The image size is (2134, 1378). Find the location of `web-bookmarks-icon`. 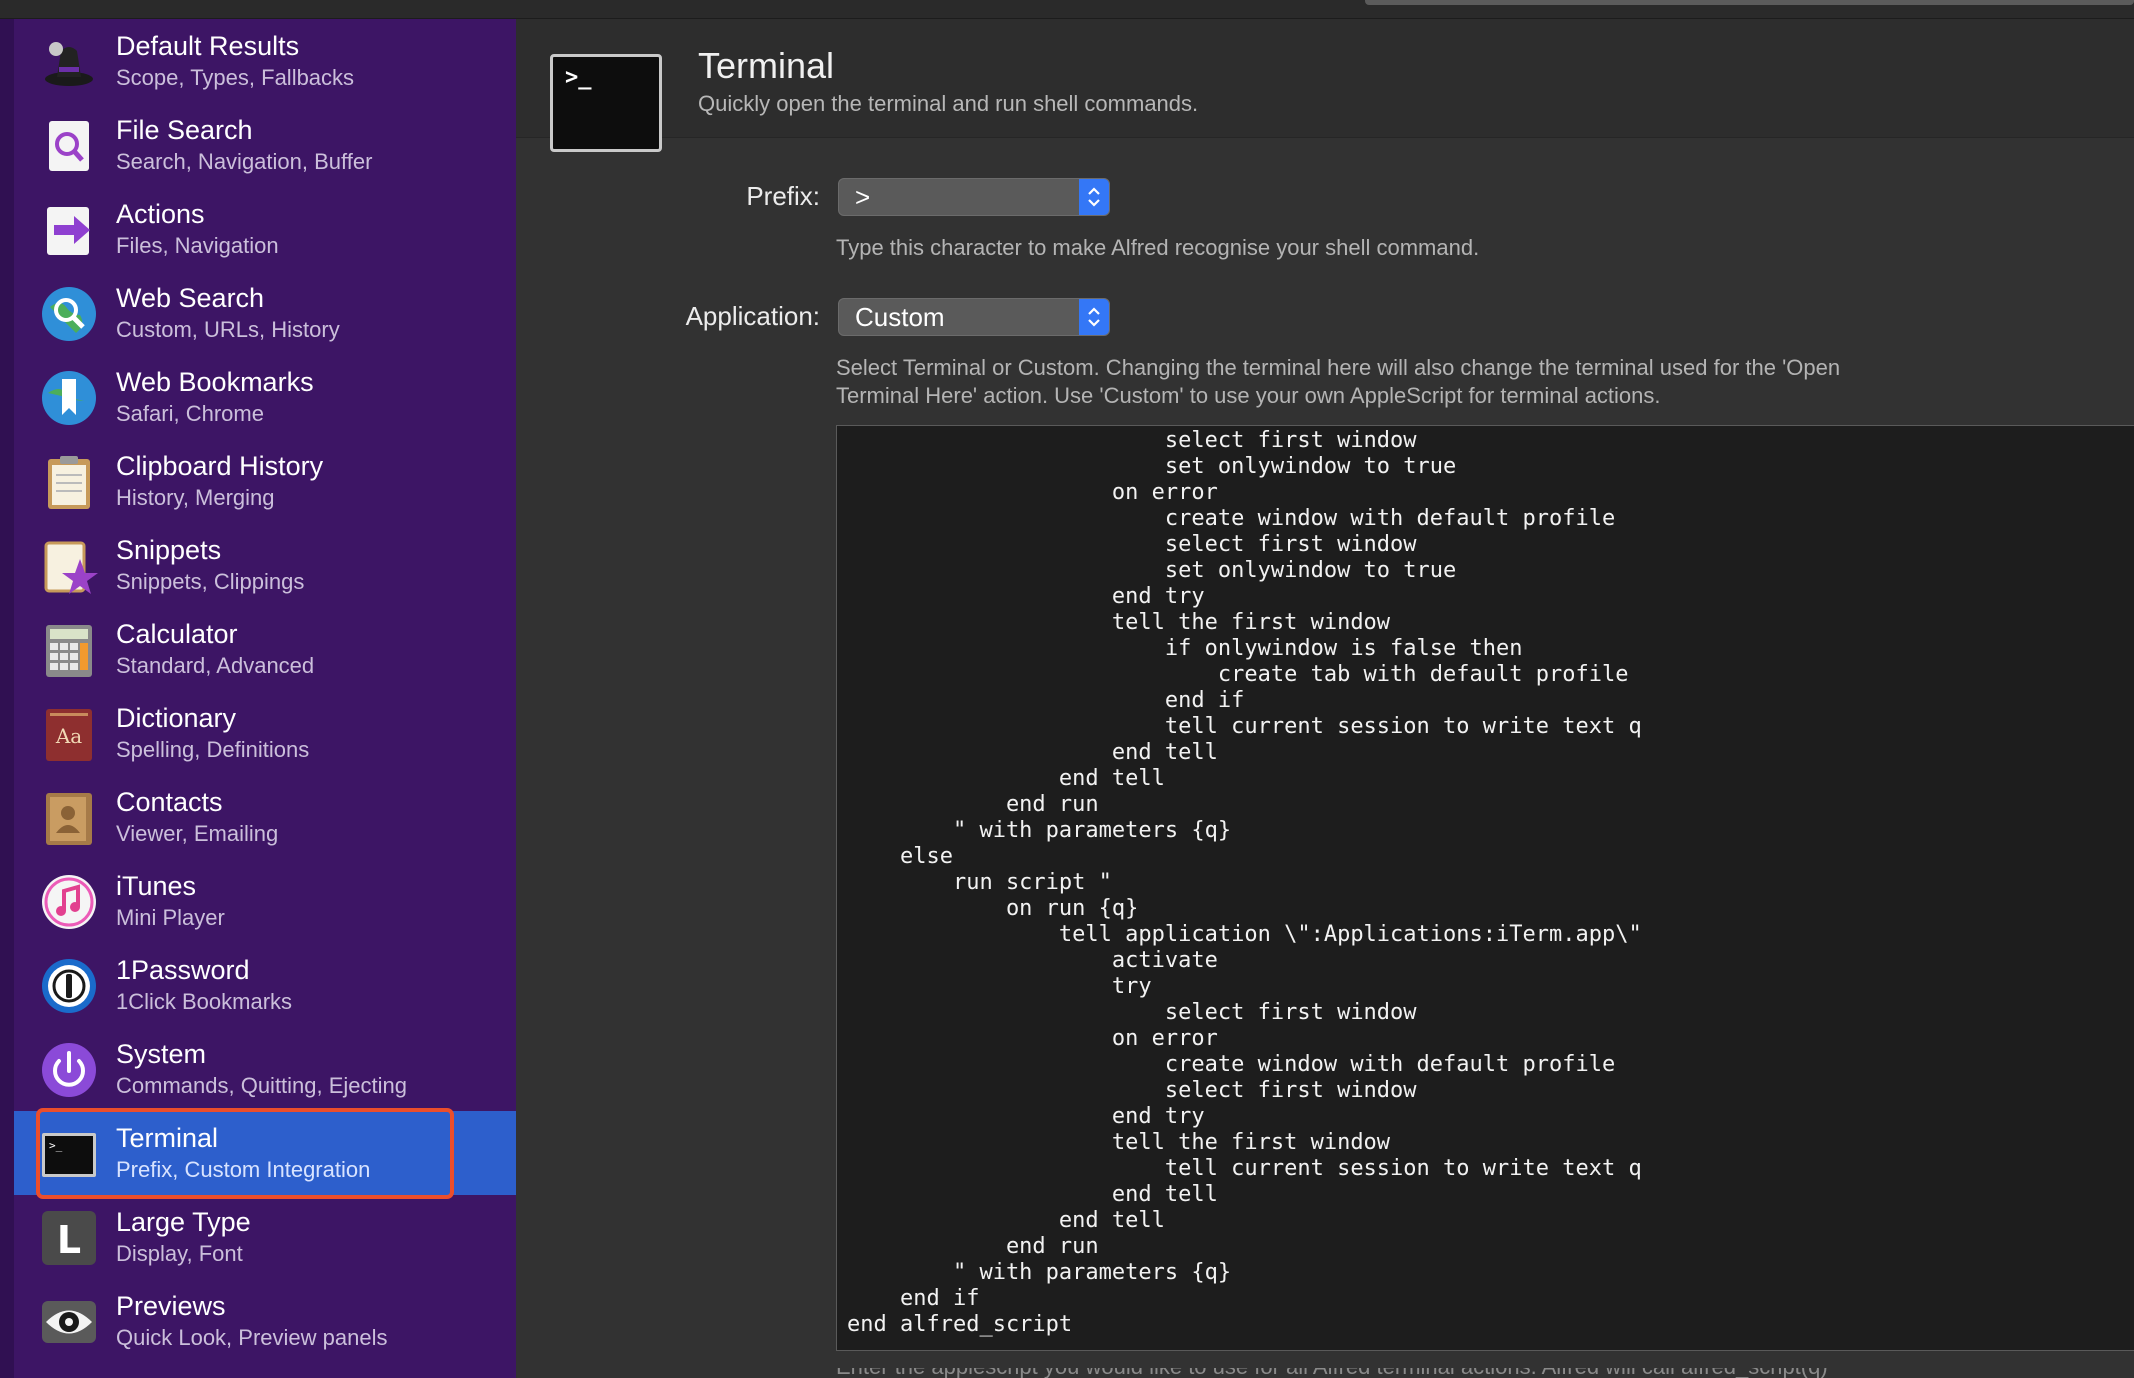

web-bookmarks-icon is located at coordinates (69, 398).